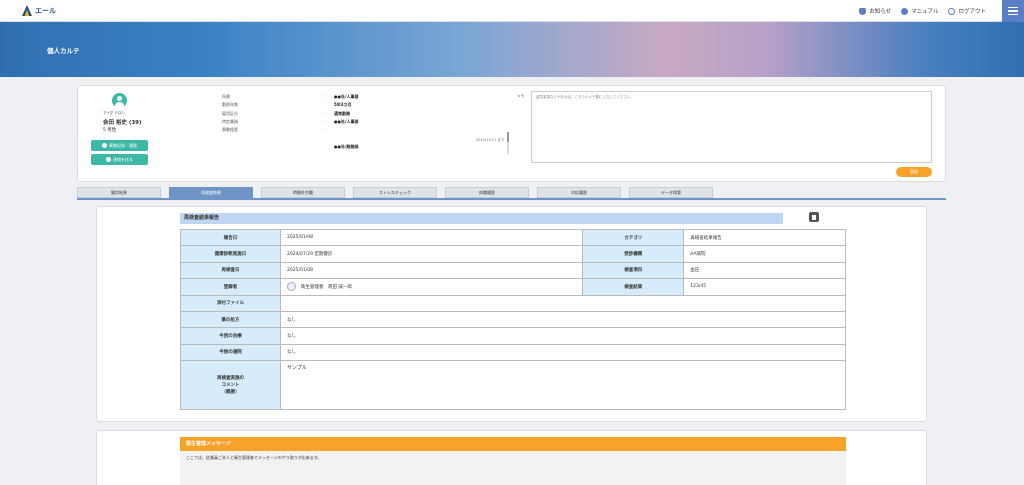 The width and height of the screenshot is (1024, 485). I want to click on app-name: エール, so click(45, 10).